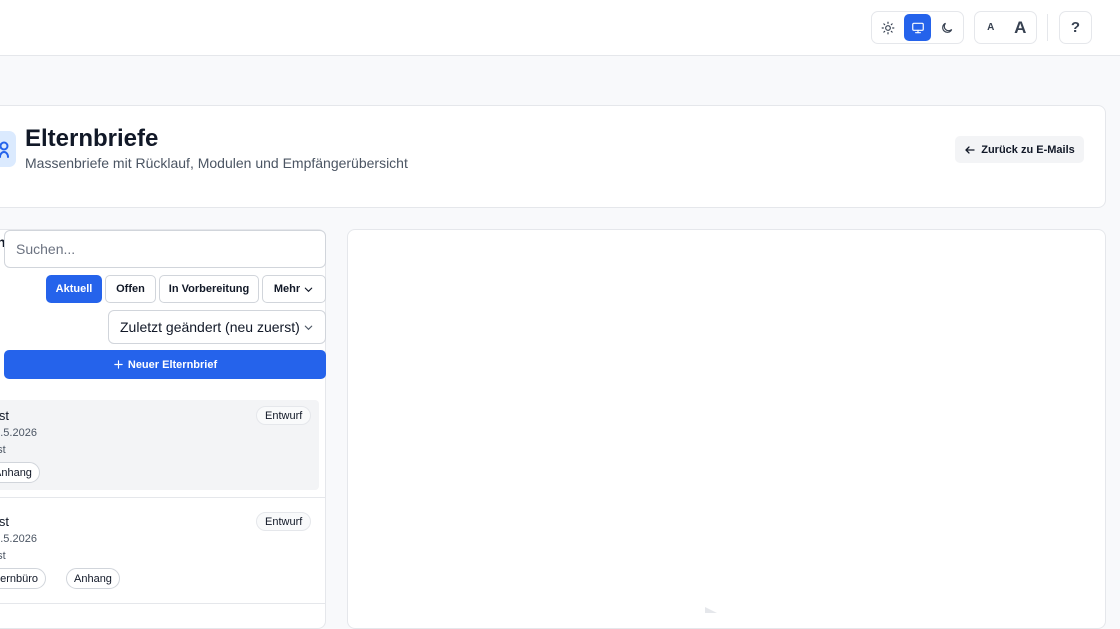 The width and height of the screenshot is (1120, 629). I want to click on theme-switcher, so click(917, 27).